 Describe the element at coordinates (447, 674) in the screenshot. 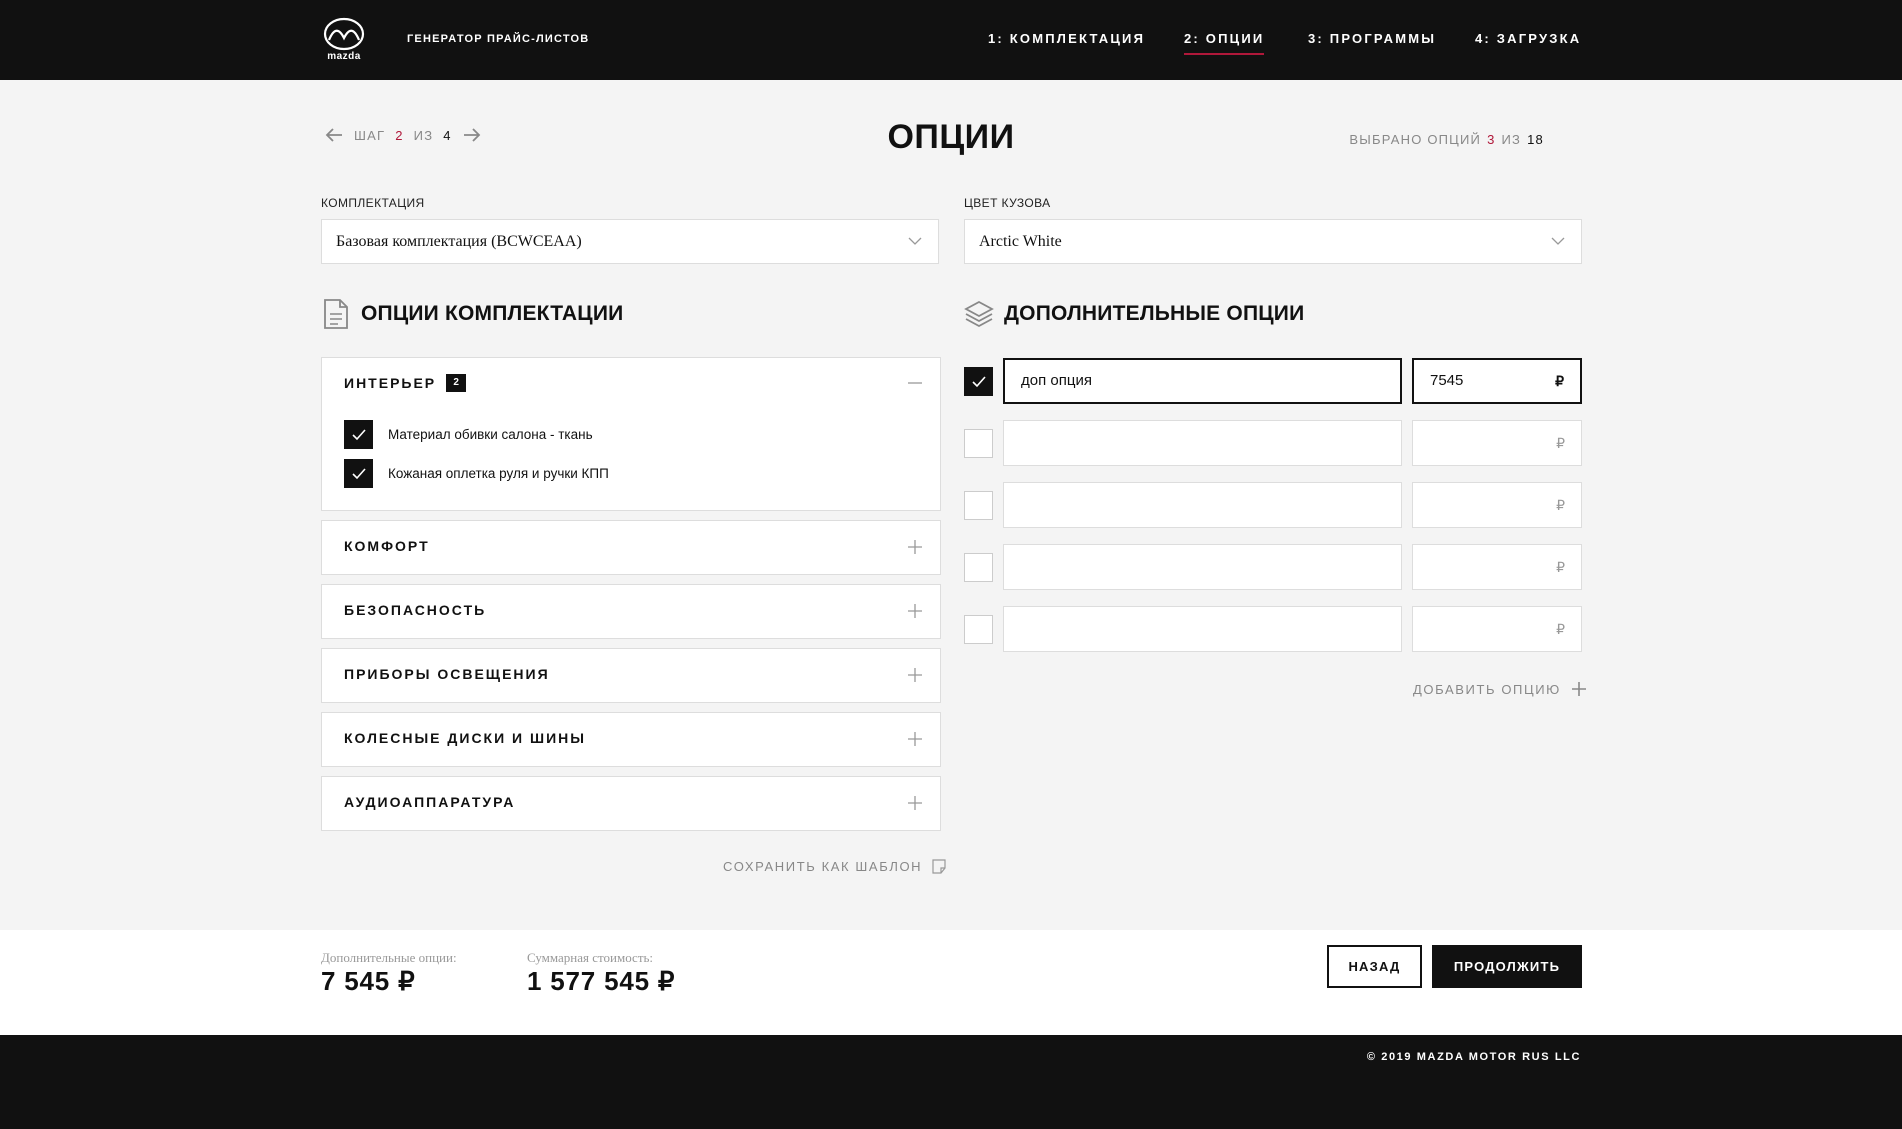

I see `accordion-title: ПРИБОРЫ ОСВЕЩЕНИЯ` at that location.